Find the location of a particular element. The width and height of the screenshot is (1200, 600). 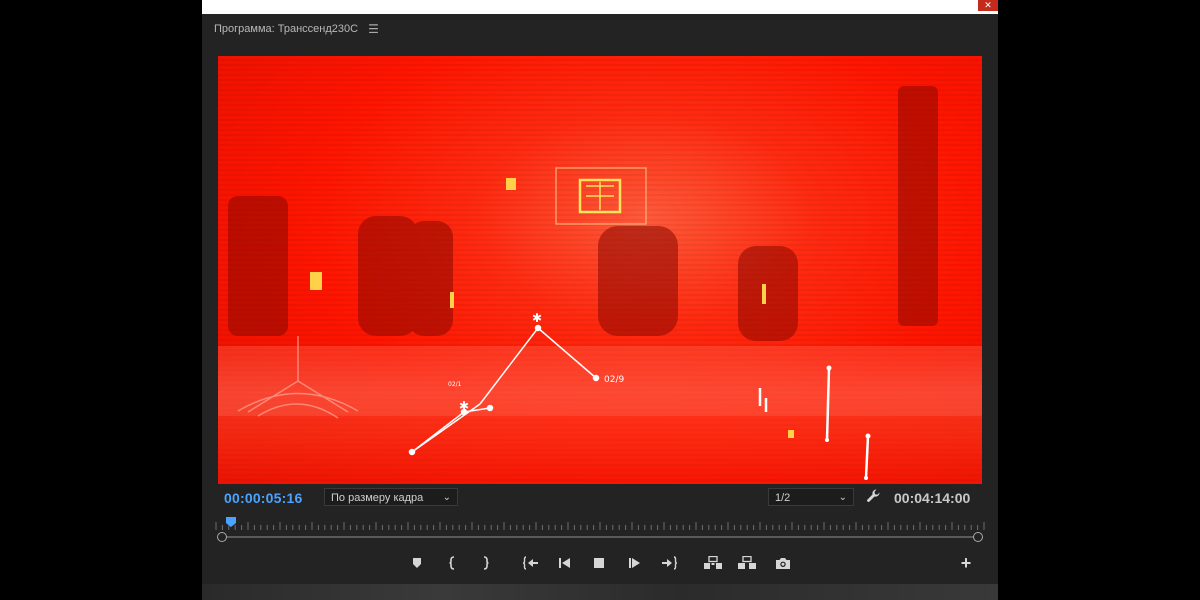

stop-button is located at coordinates (599, 563).